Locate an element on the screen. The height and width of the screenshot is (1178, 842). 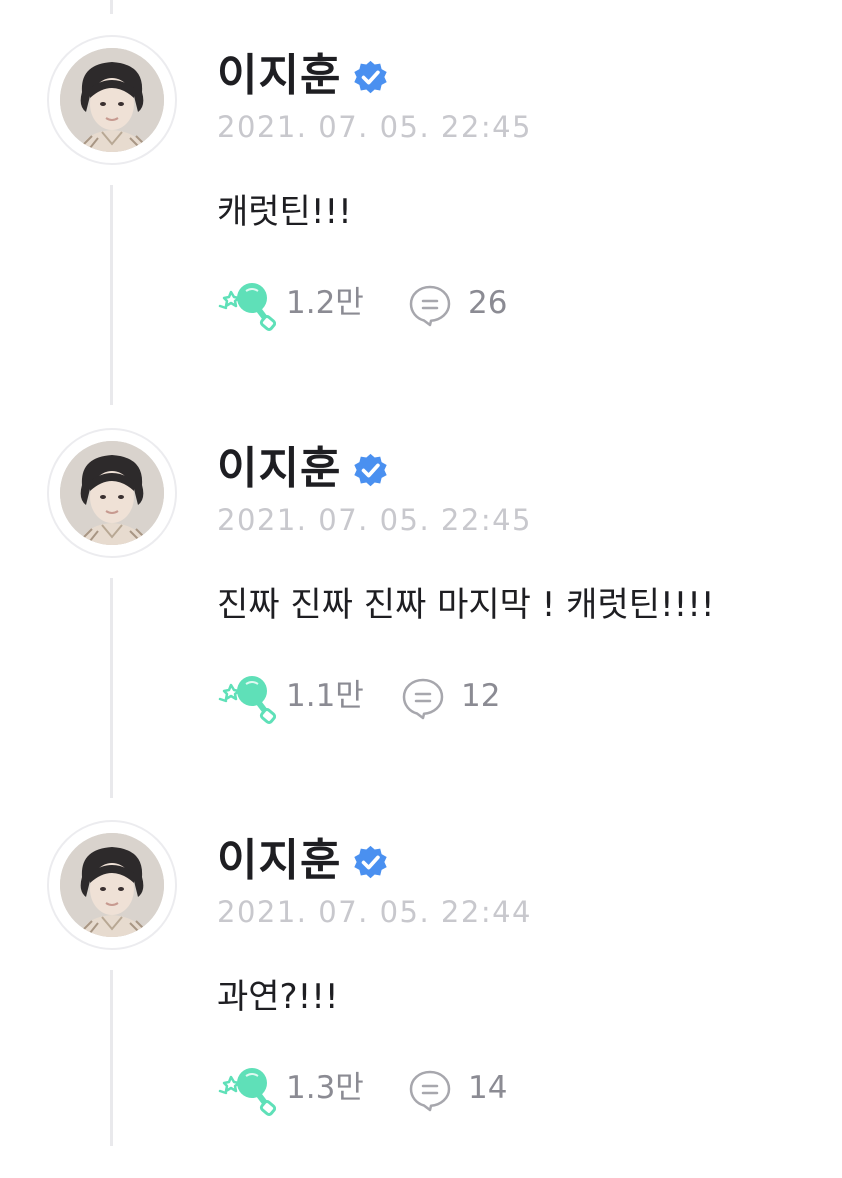
post-timestamp: 2021. 07. 05. 22:44 is located at coordinates (374, 912).